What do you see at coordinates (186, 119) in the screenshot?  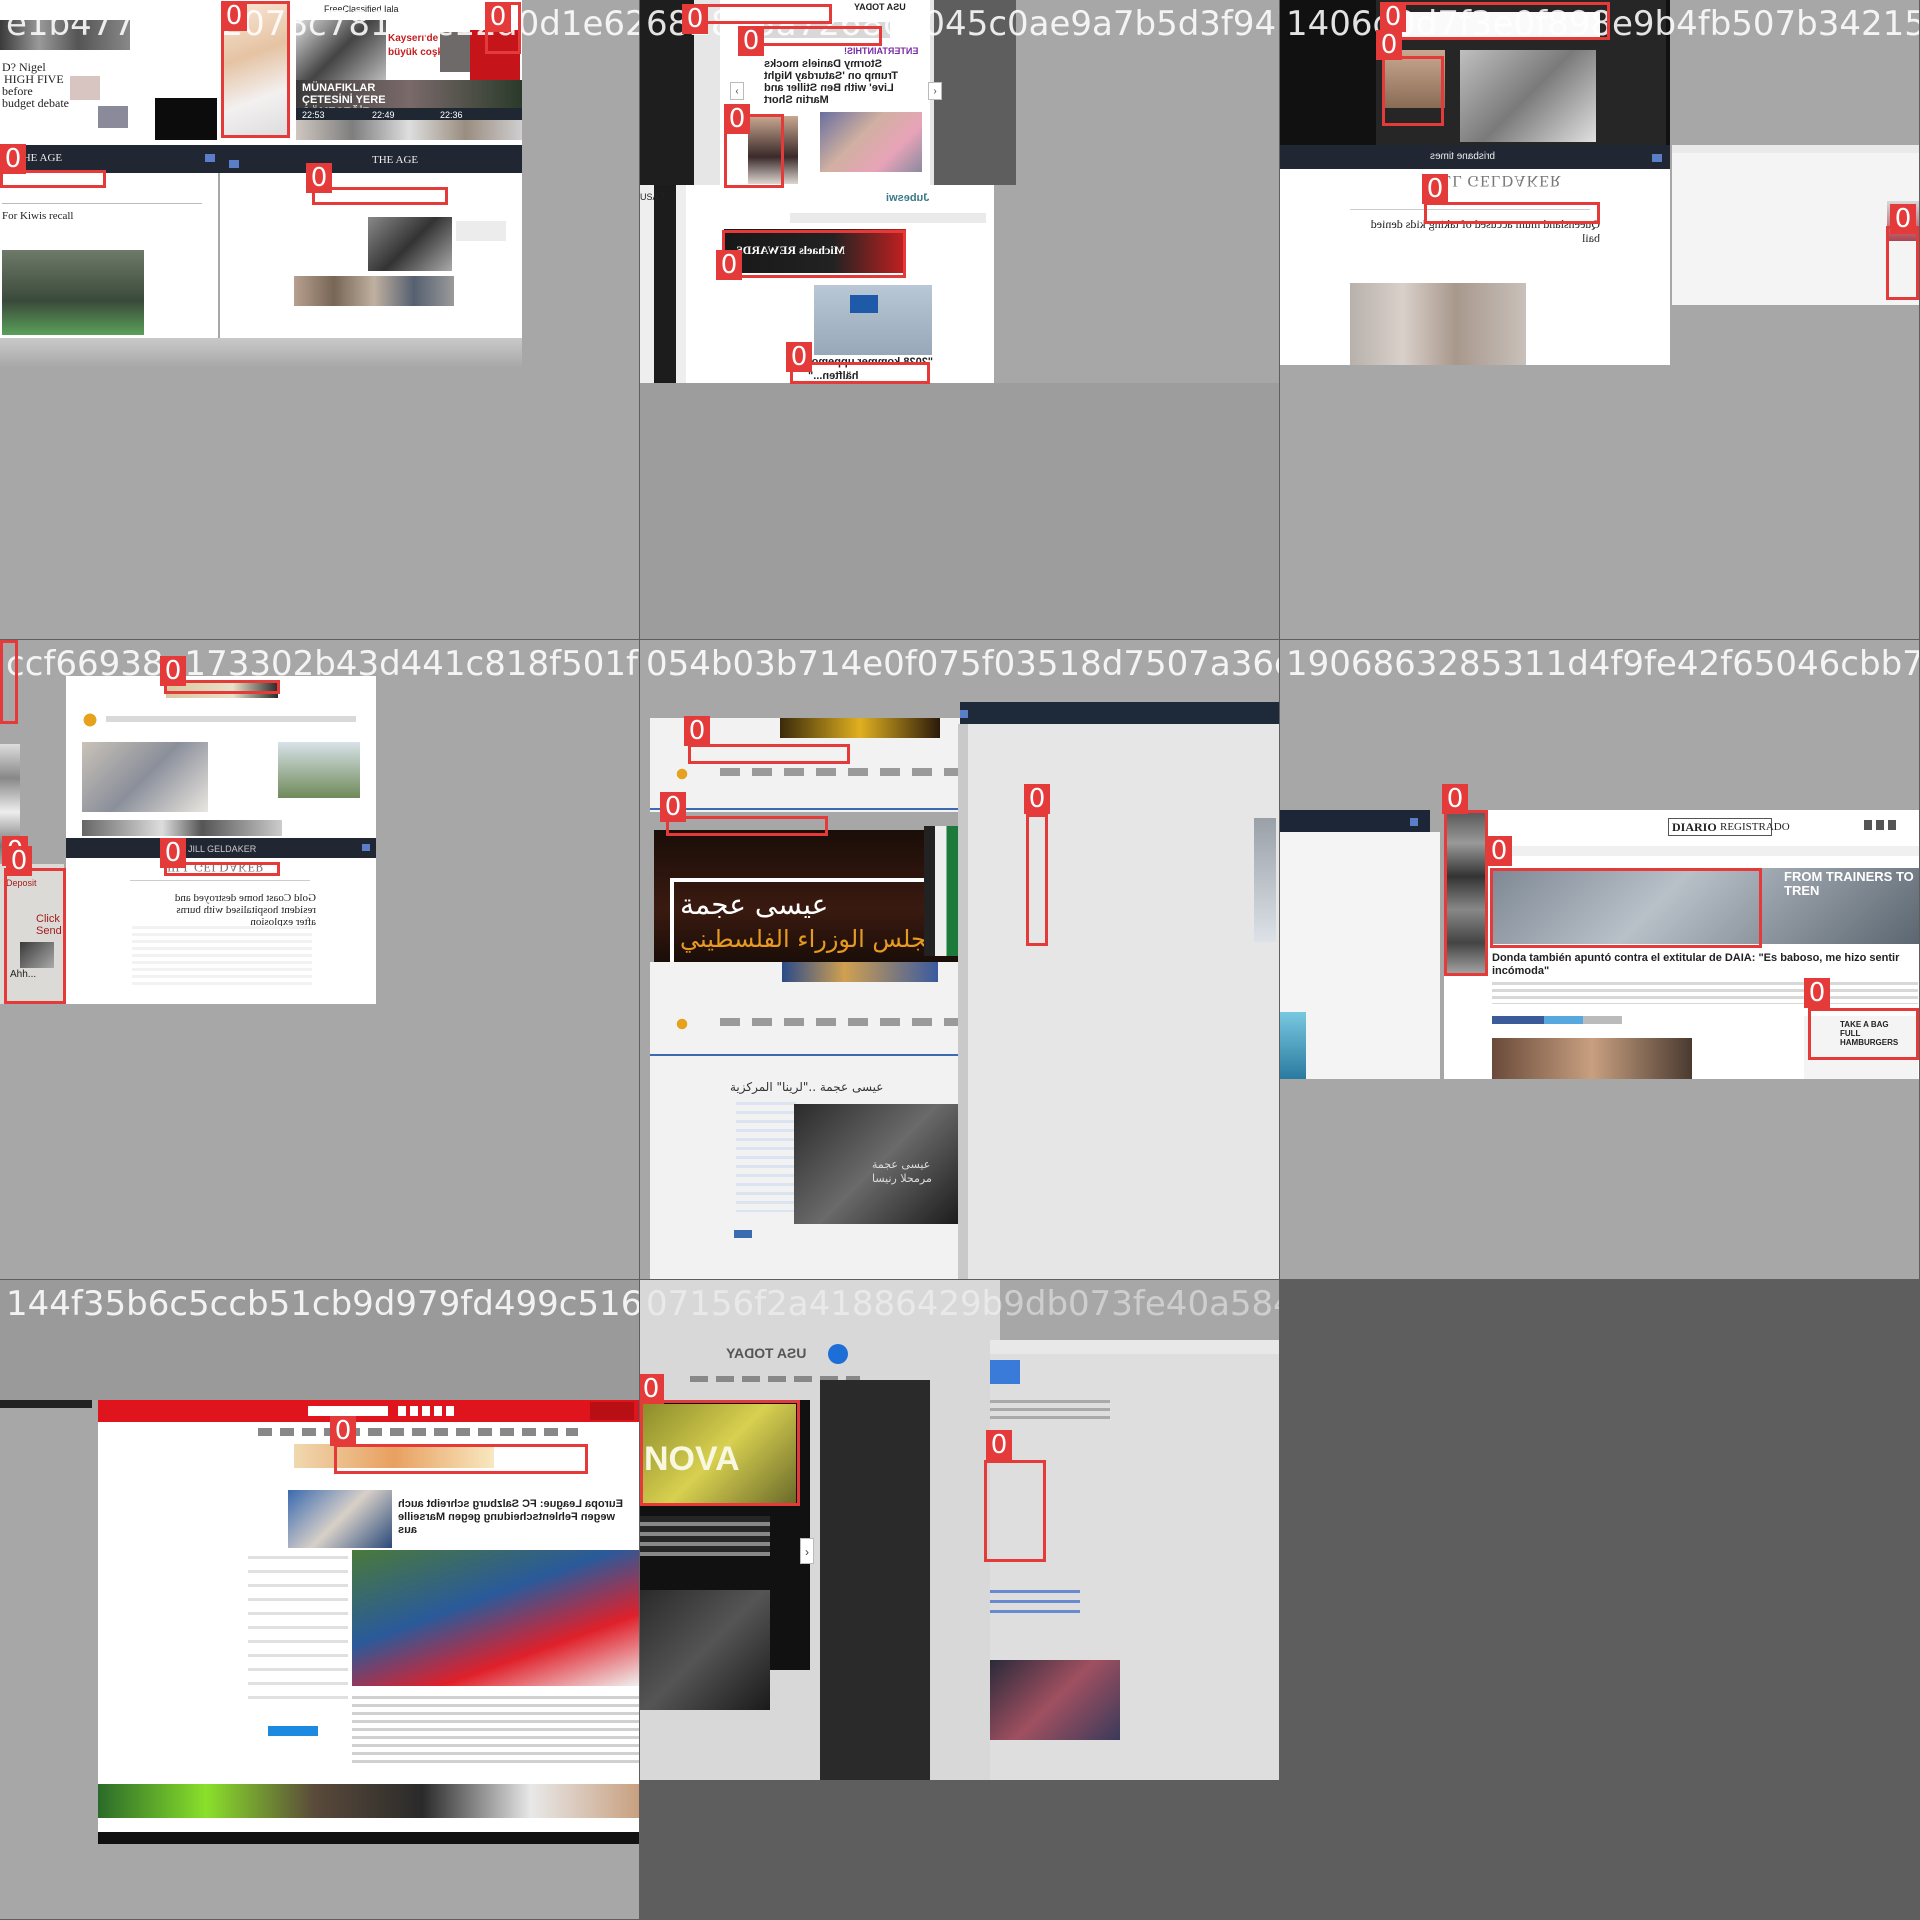 I see `video-player` at bounding box center [186, 119].